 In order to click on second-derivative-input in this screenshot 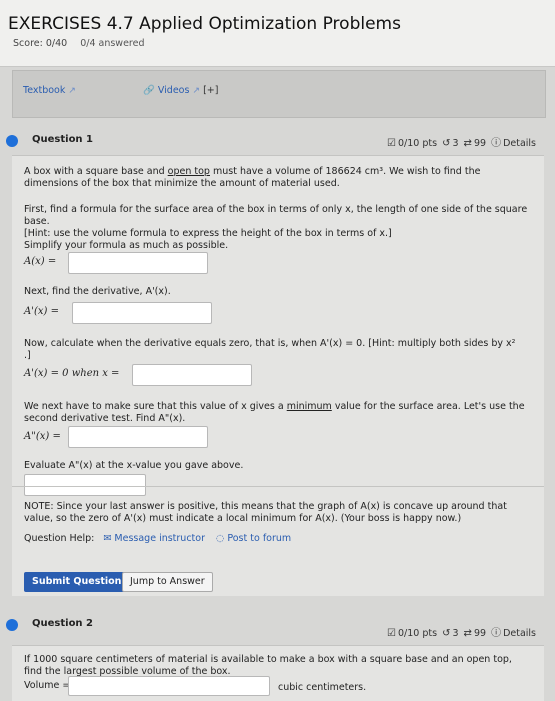, I will do `click(138, 437)`.